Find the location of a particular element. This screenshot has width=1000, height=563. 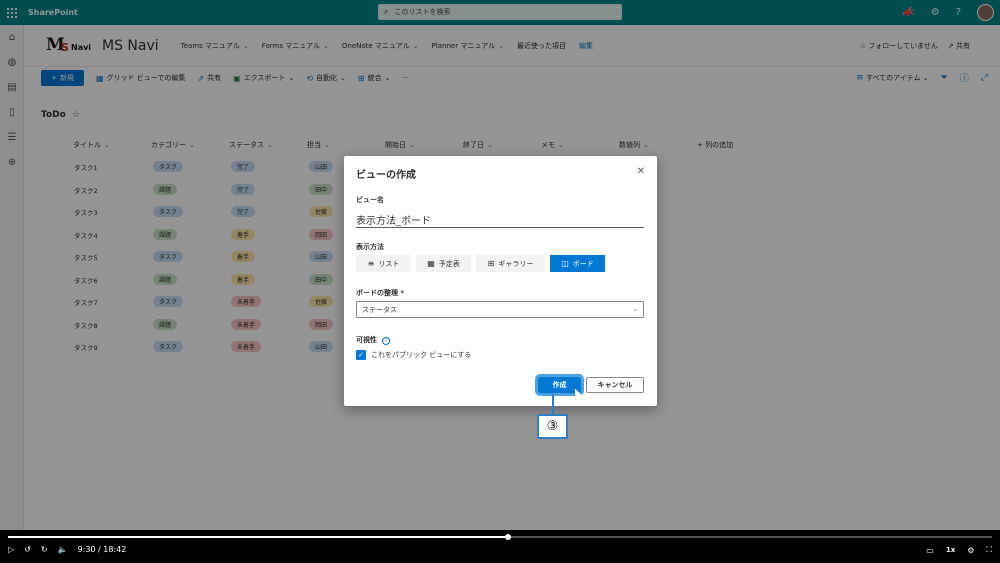

display-label: 表示方法 is located at coordinates (370, 247).